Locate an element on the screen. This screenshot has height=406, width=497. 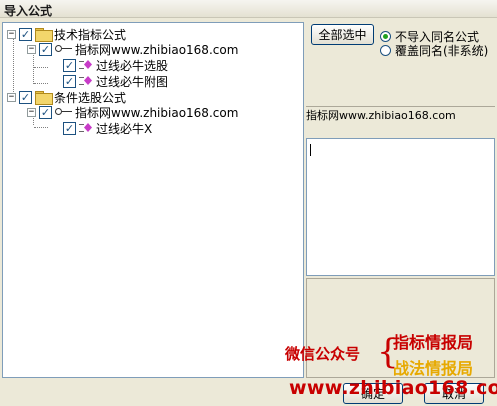
tree-node-label: 过线必牛选股 is located at coordinates (132, 65).